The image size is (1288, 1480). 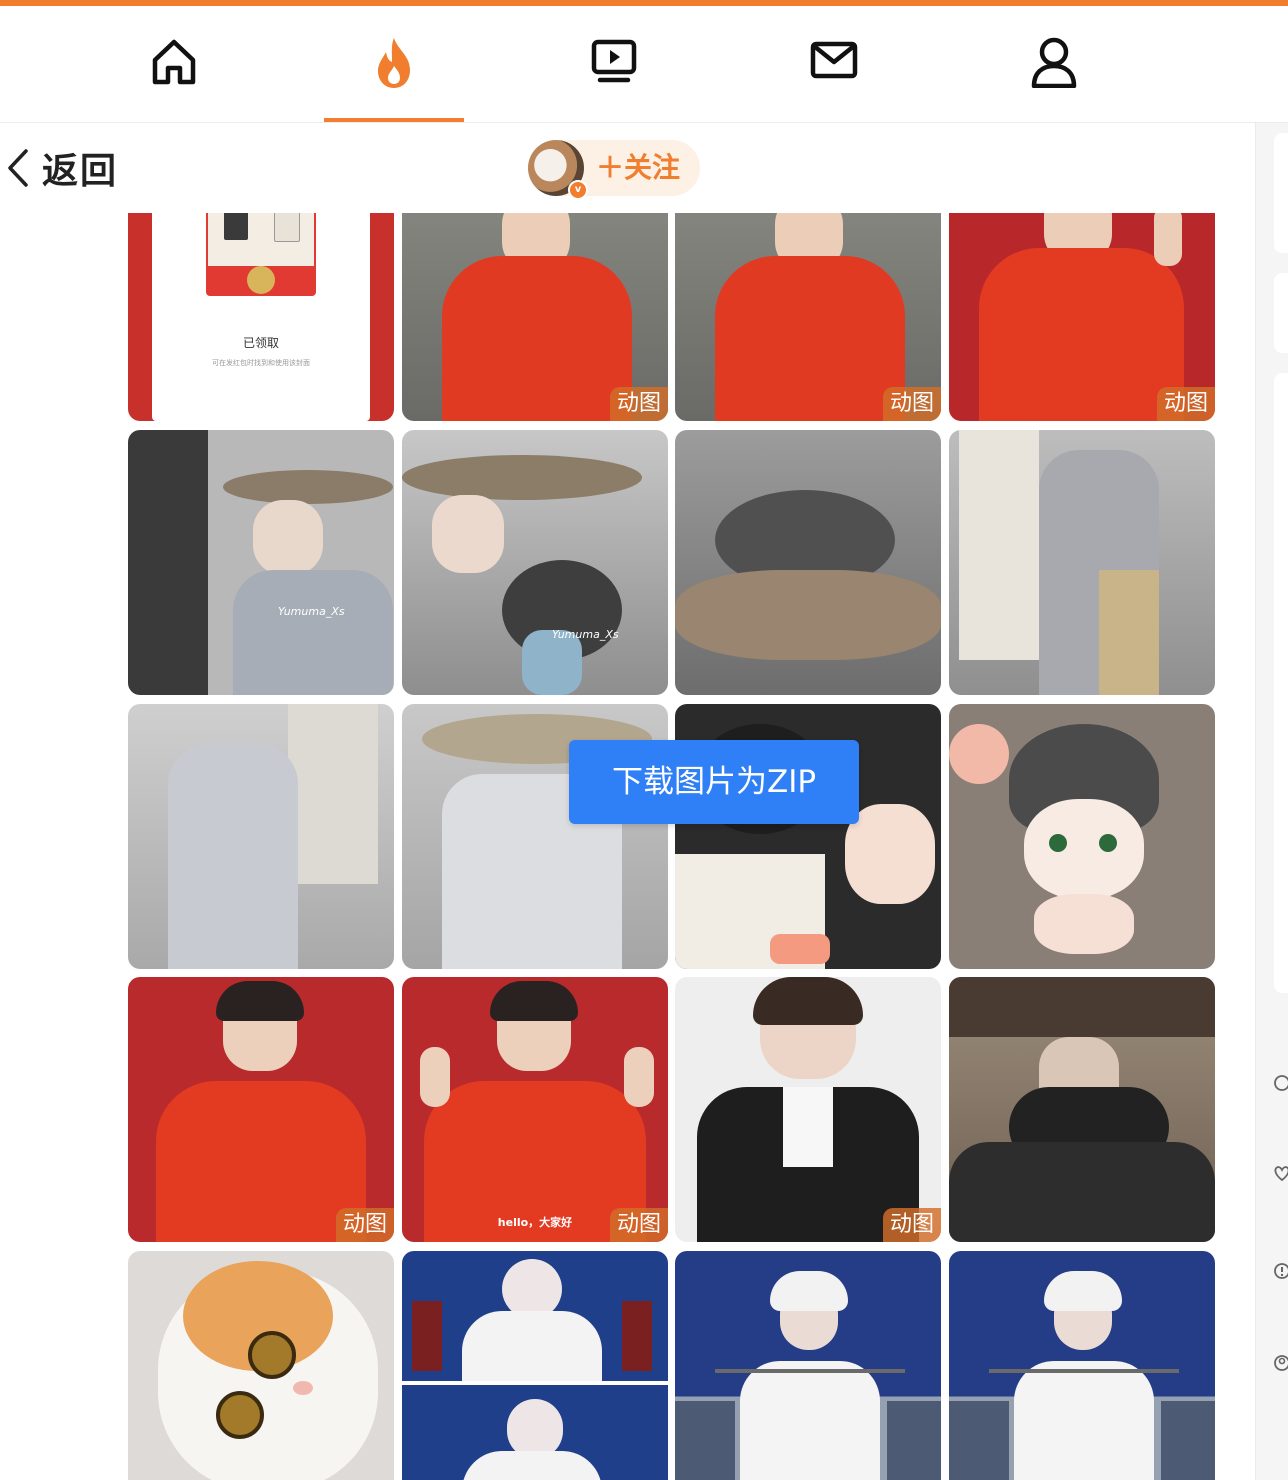 What do you see at coordinates (714, 782) in the screenshot?
I see `download-zip-button: 下载图片为ZIP` at bounding box center [714, 782].